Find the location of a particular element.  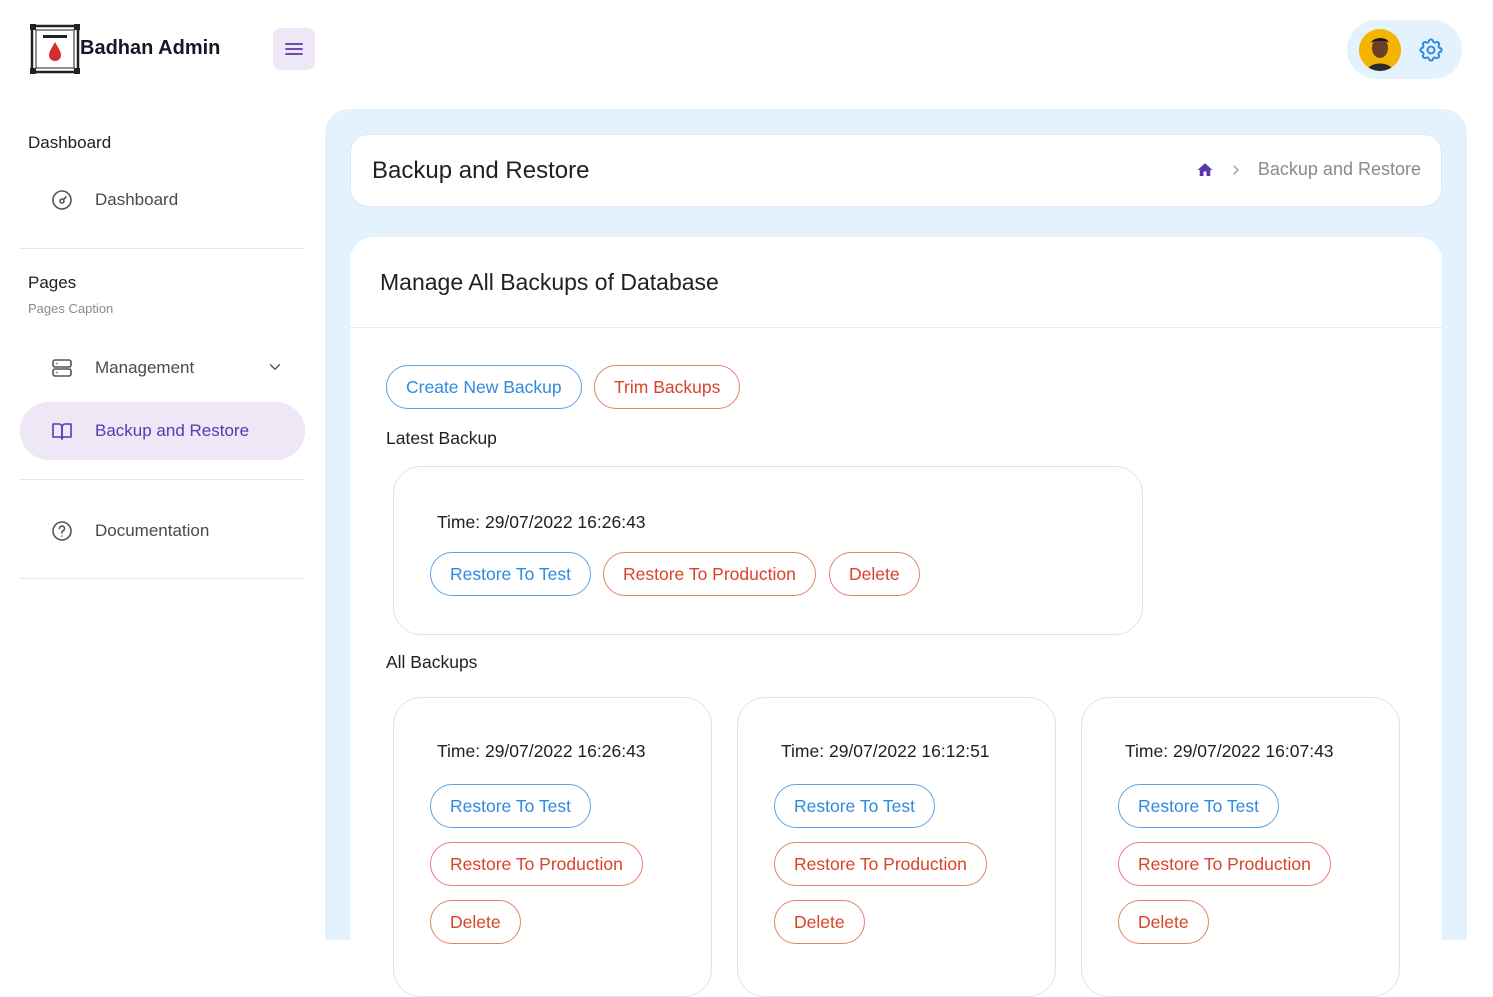

all-backups-heading: All Backups is located at coordinates (432, 662).